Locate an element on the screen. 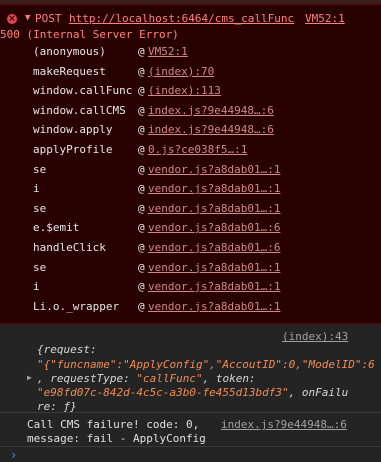 The image size is (381, 462). frame-function-name: window.apply is located at coordinates (73, 130).